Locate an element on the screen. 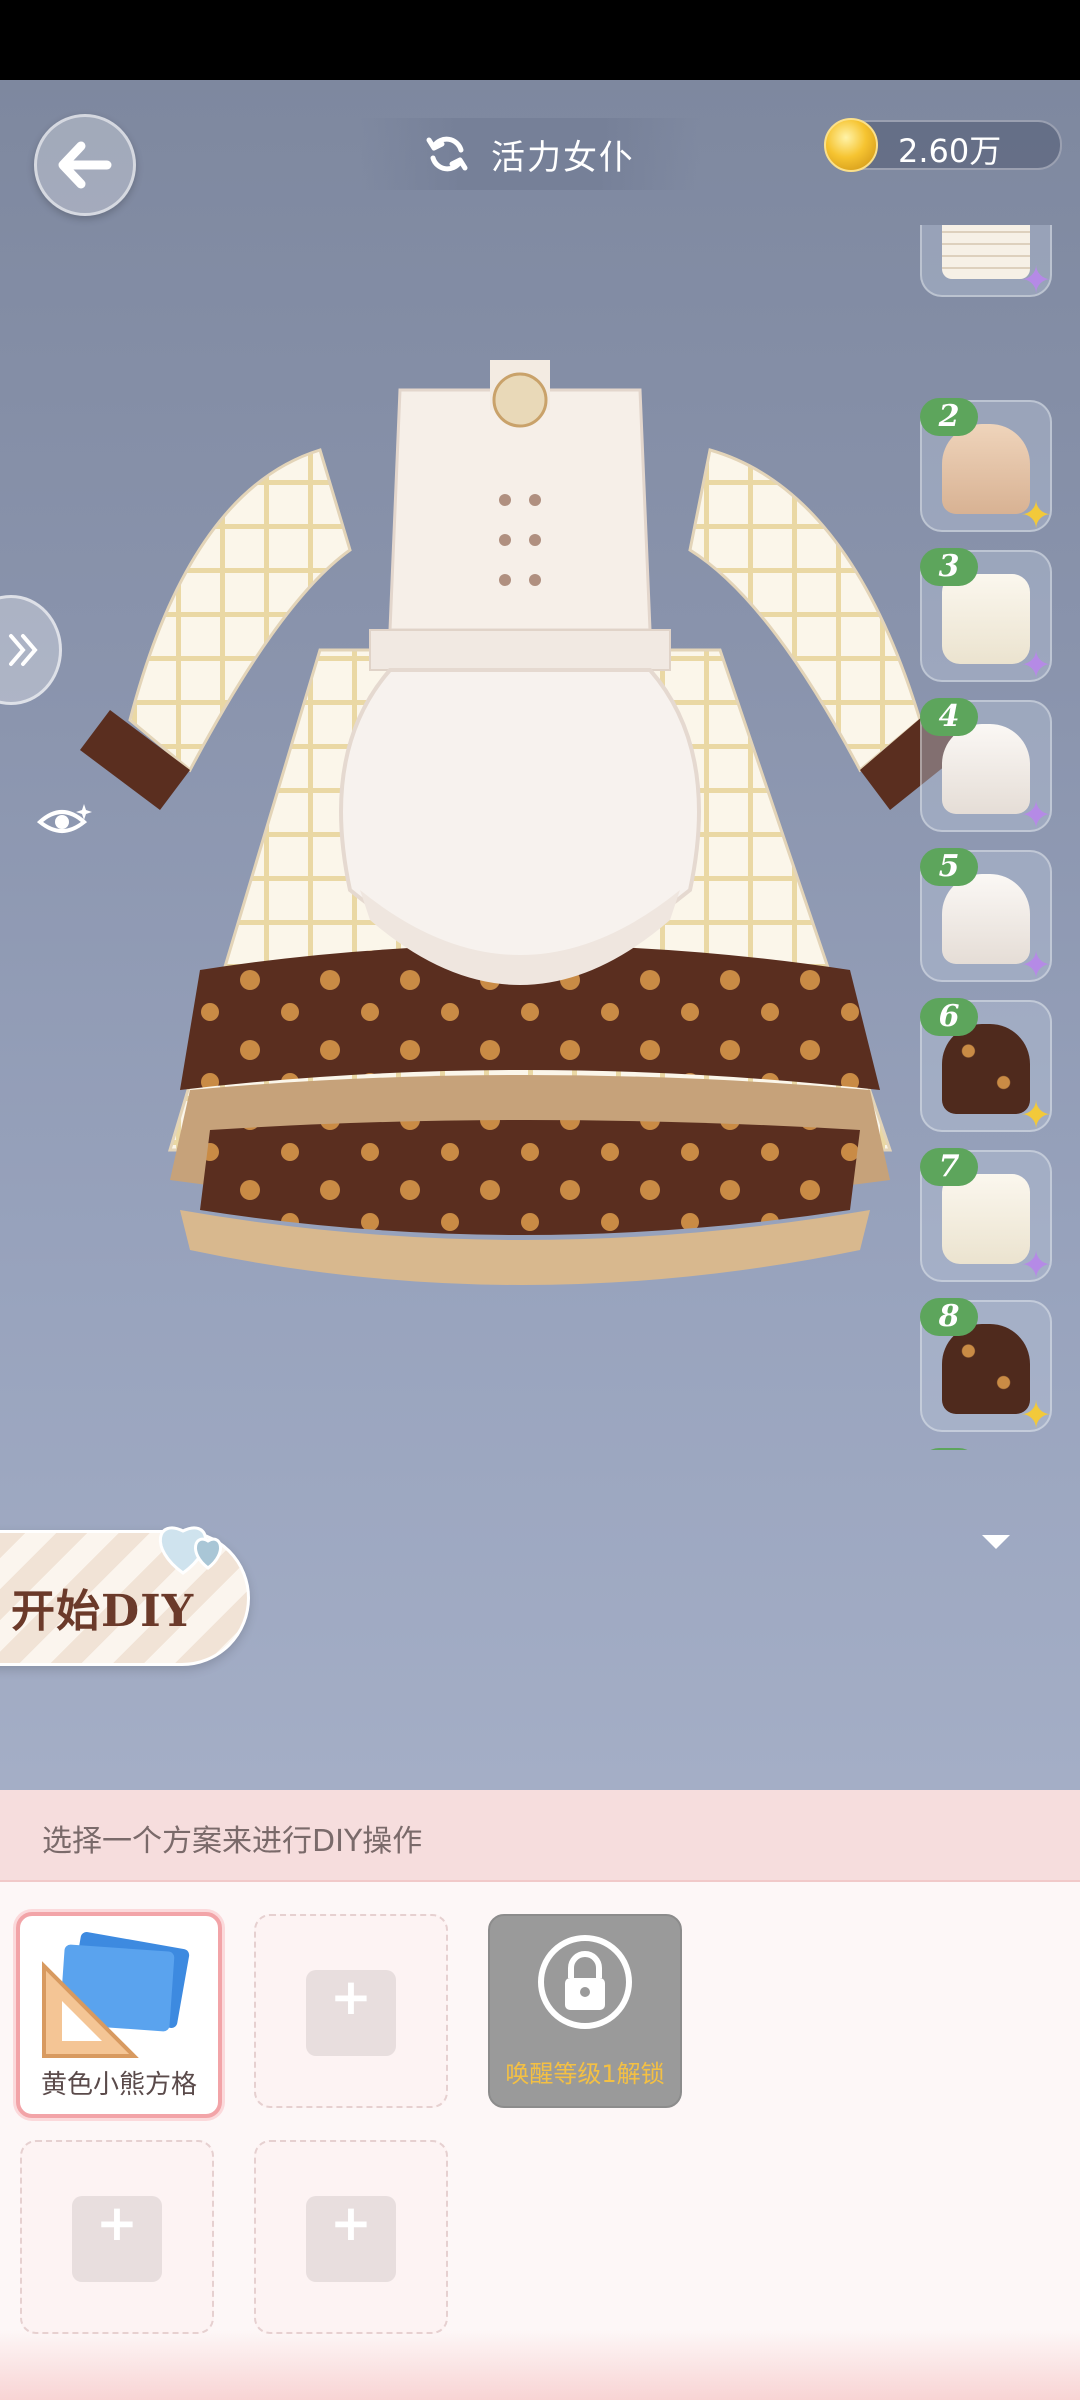  start-diy-button: 开始DIY is located at coordinates (125, 1596).